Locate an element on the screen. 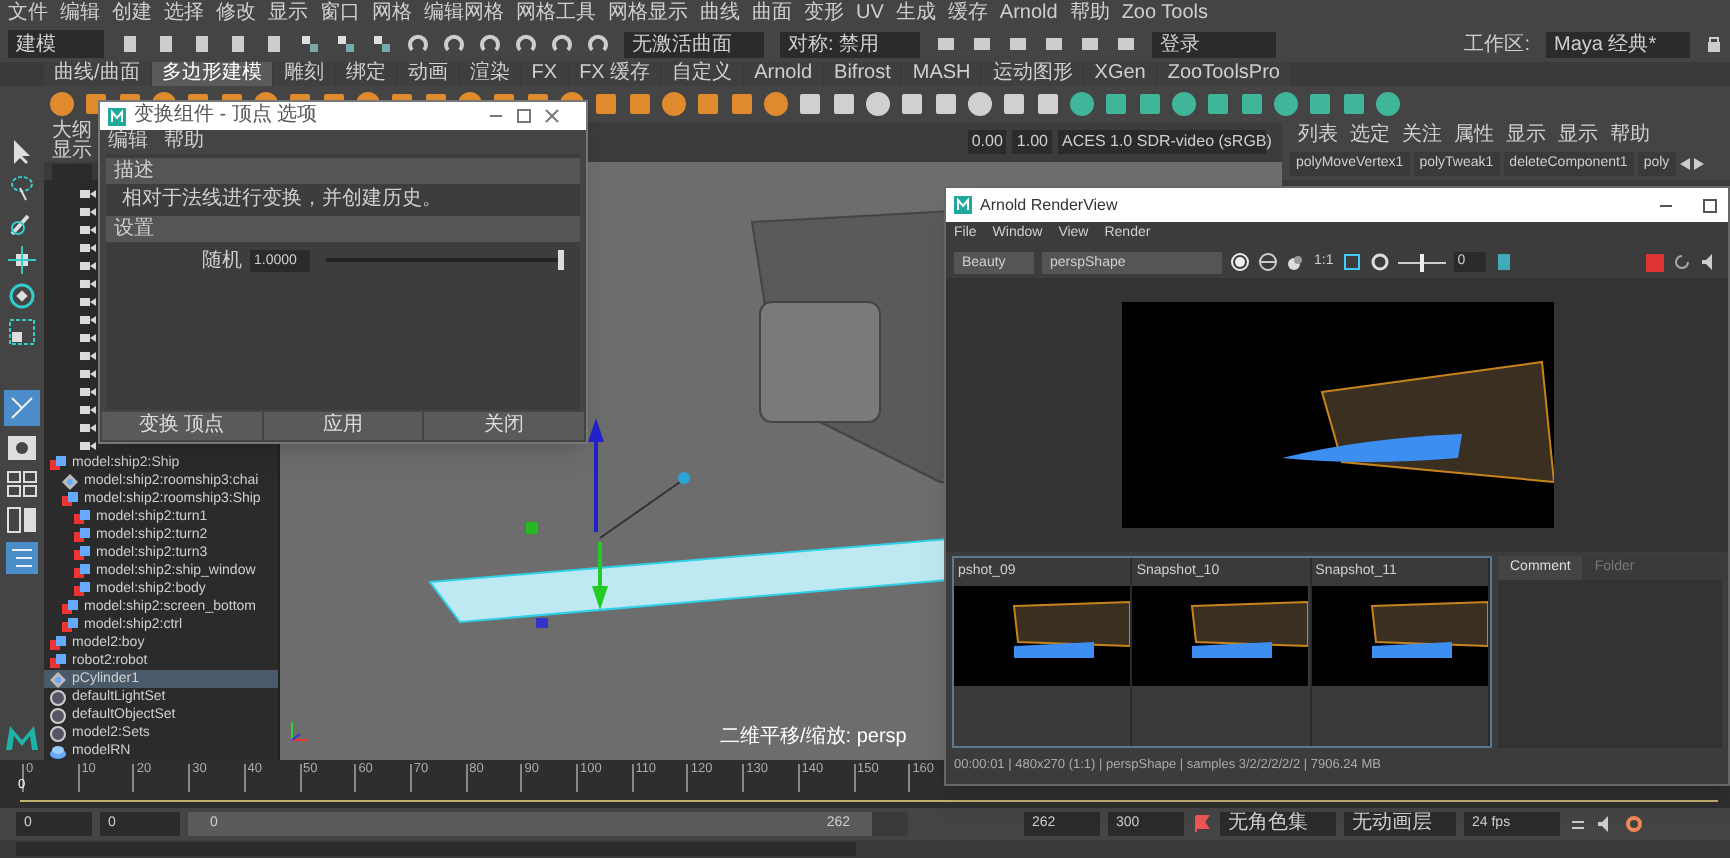 The height and width of the screenshot is (858, 1730). camera-label: 二维平移/缩放: persp is located at coordinates (813, 737).